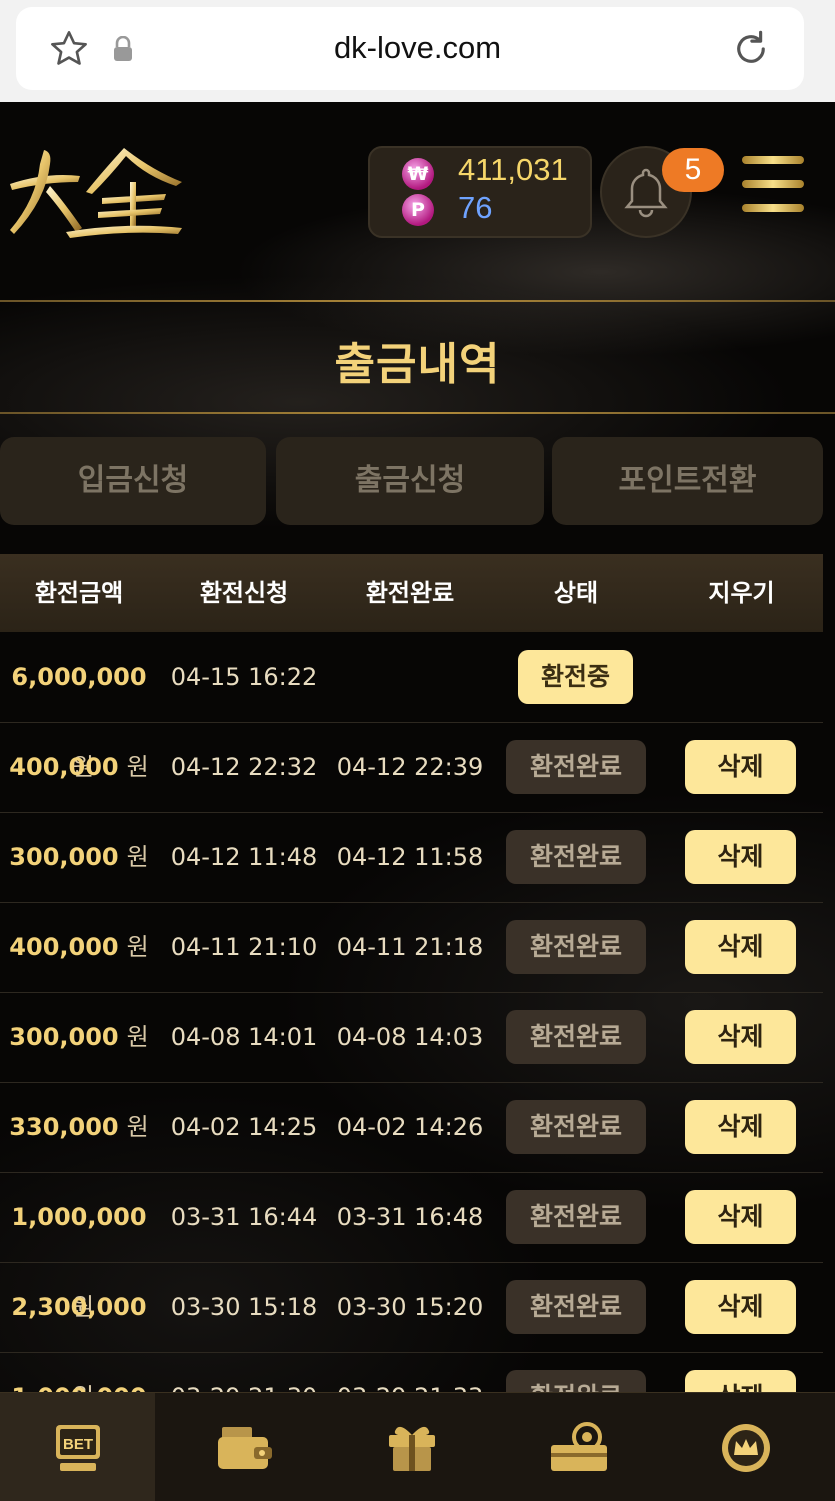 The width and height of the screenshot is (835, 1501). I want to click on nav-gift, so click(411, 1447).